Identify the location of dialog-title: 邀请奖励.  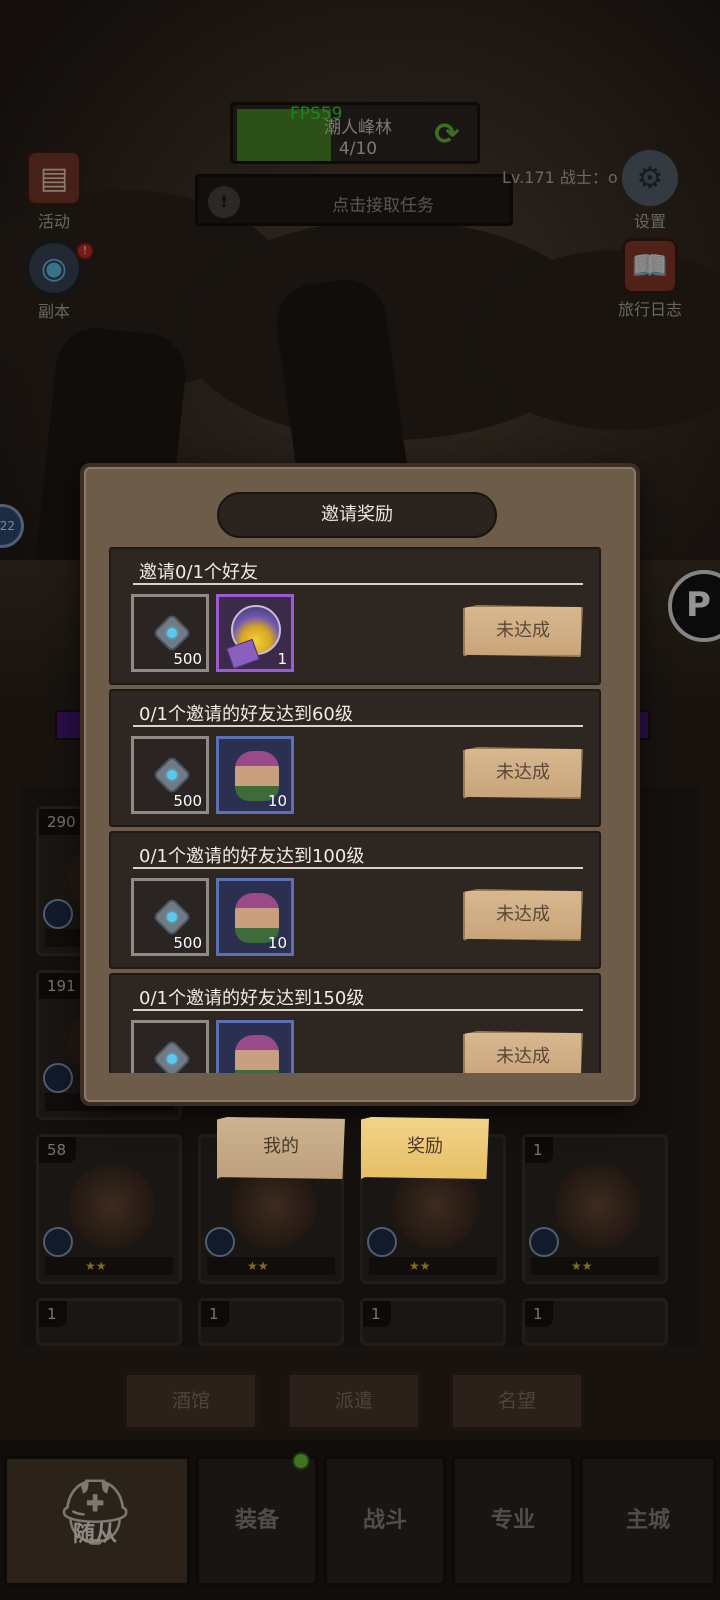
(357, 515).